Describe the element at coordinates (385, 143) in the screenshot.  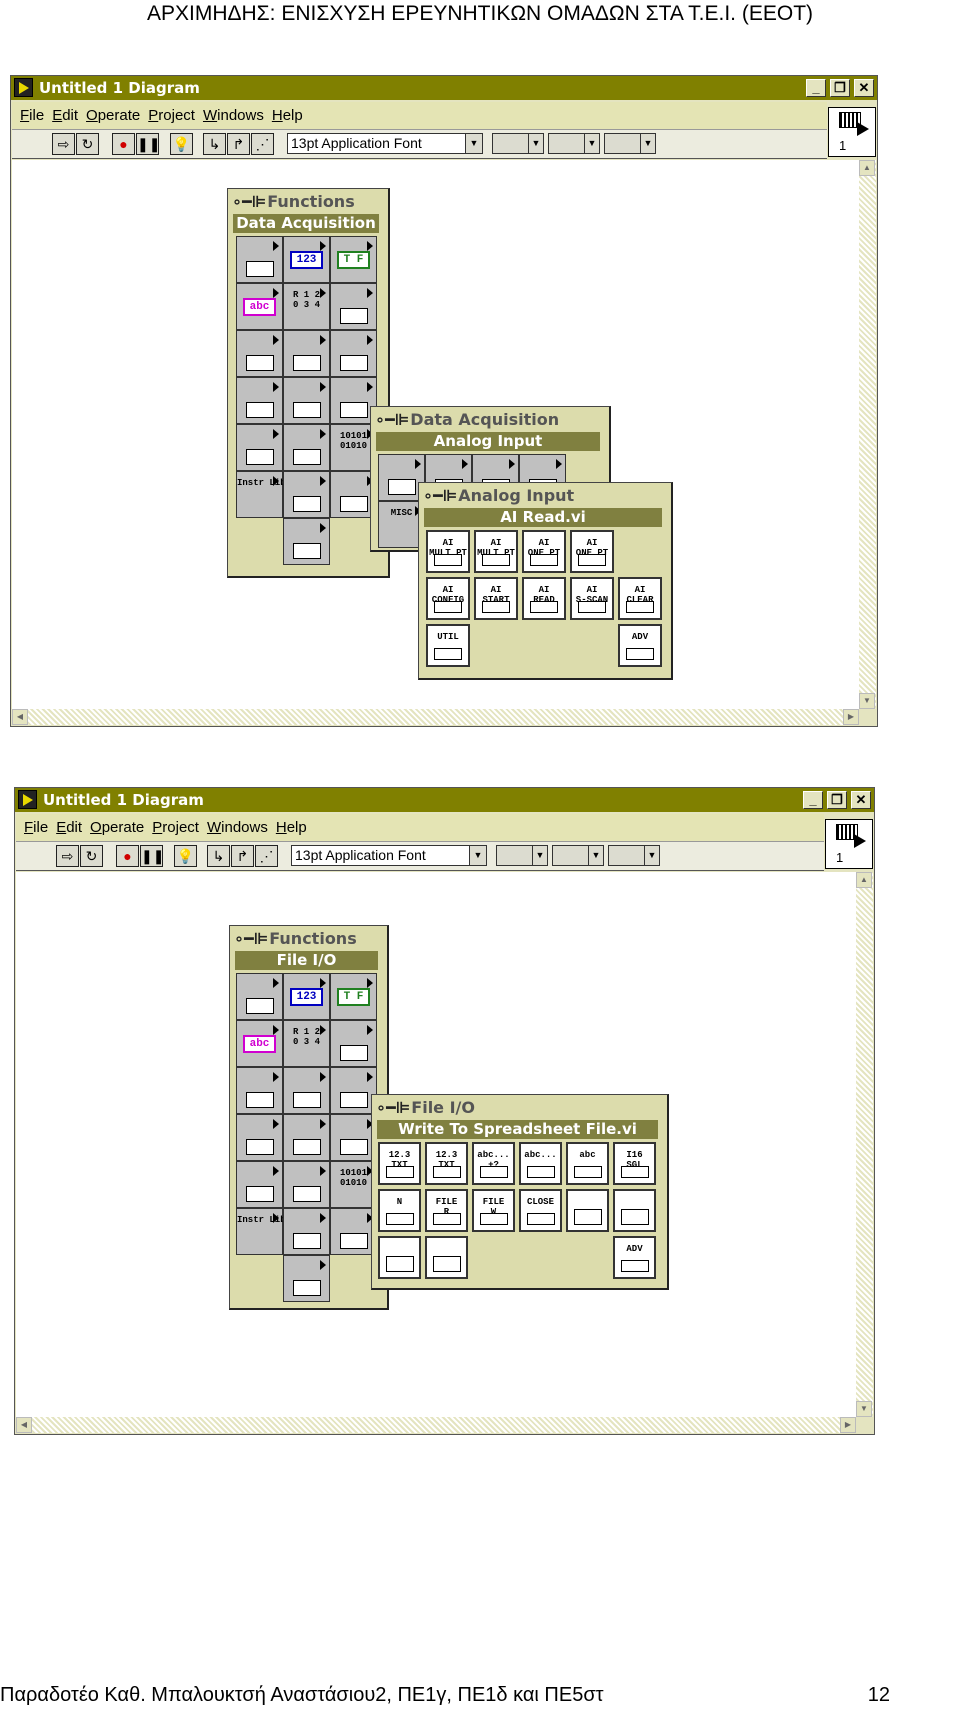
I see `font-select: 13pt Application Font ▼` at that location.